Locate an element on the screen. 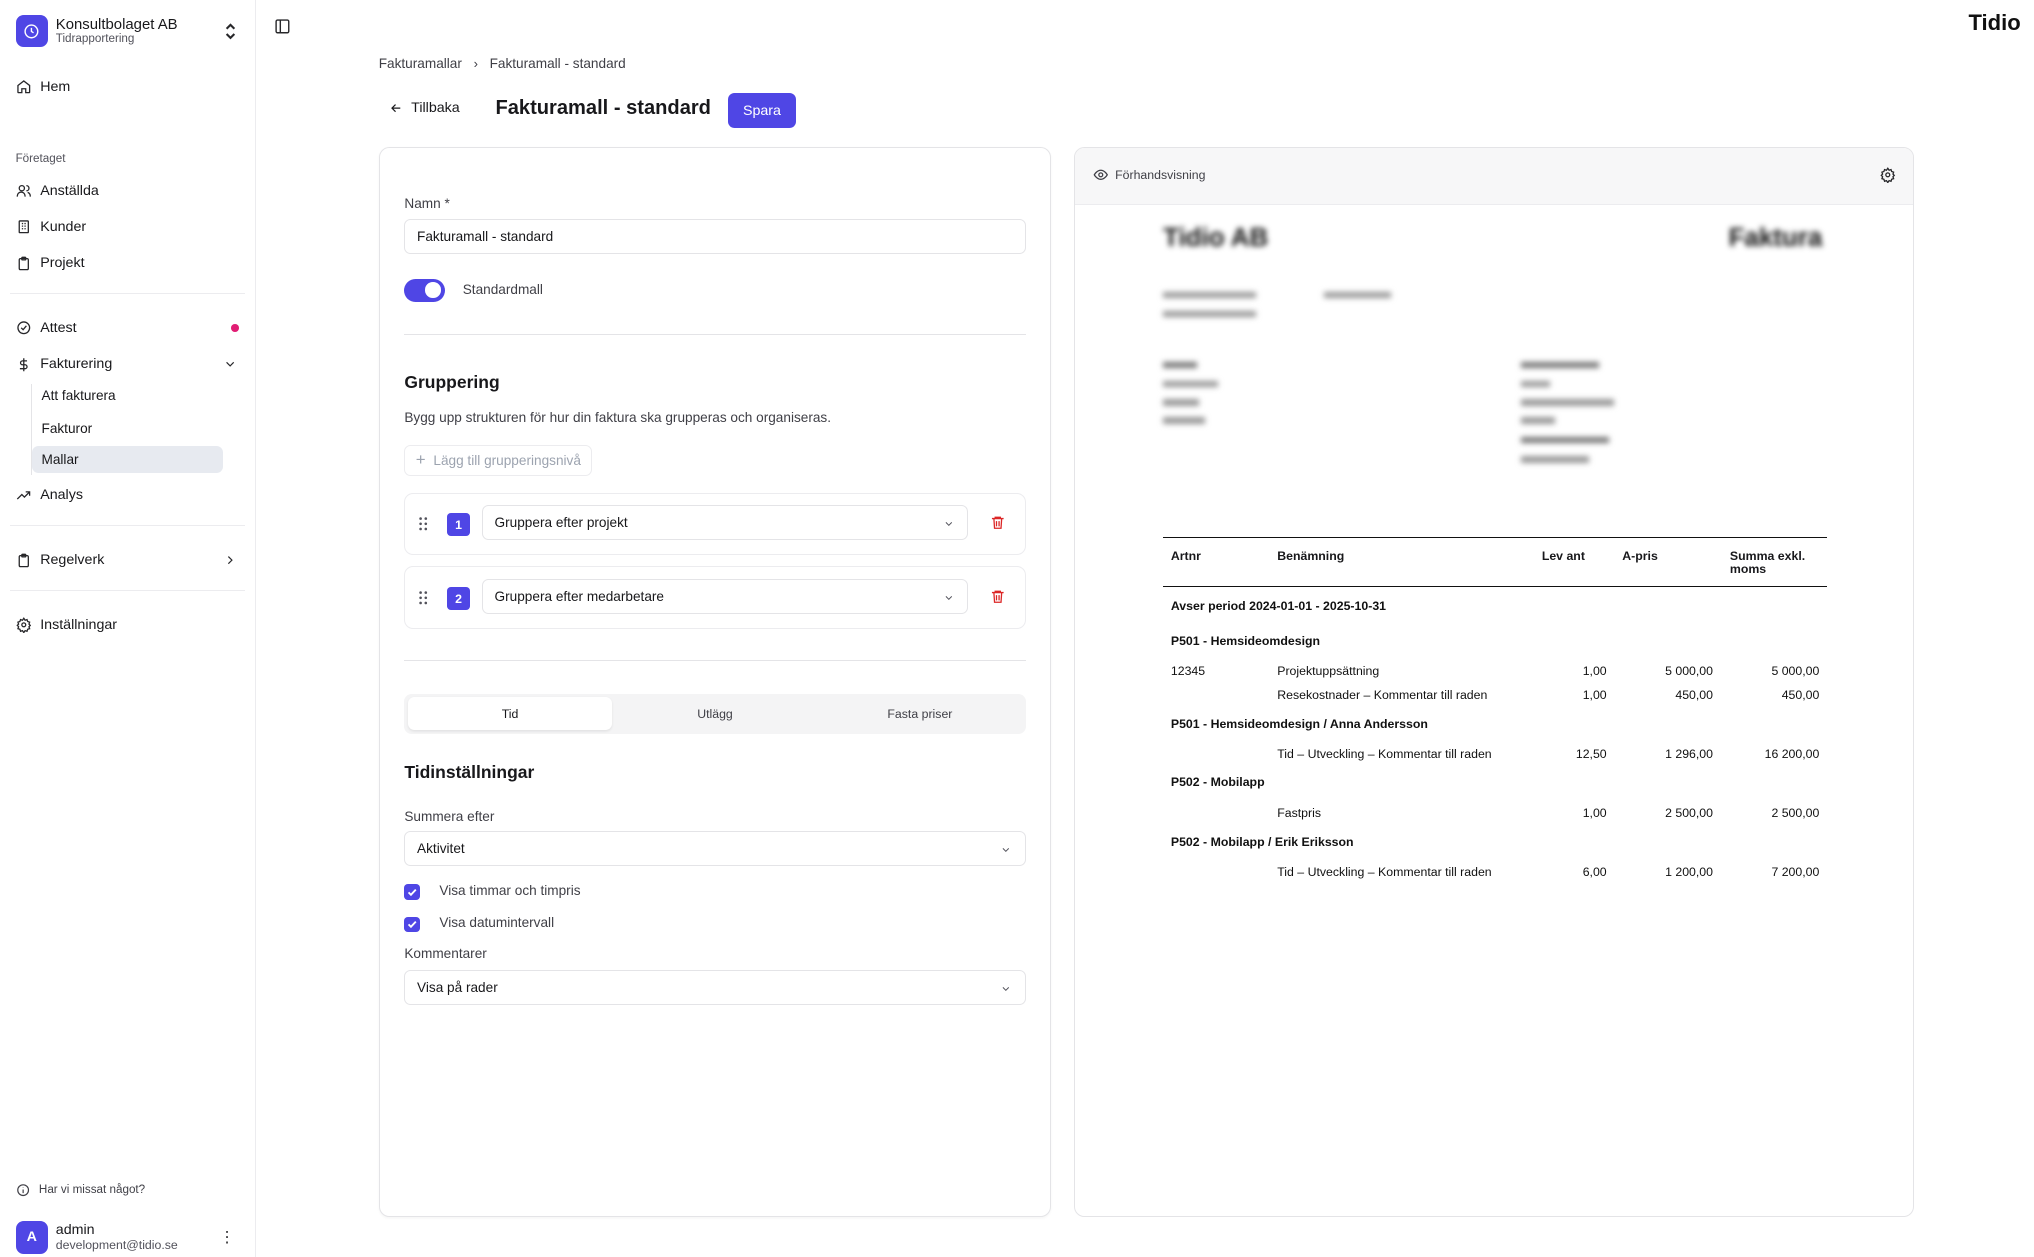 This screenshot has width=2034, height=1257. grouping-title: Gruppering is located at coordinates (452, 381).